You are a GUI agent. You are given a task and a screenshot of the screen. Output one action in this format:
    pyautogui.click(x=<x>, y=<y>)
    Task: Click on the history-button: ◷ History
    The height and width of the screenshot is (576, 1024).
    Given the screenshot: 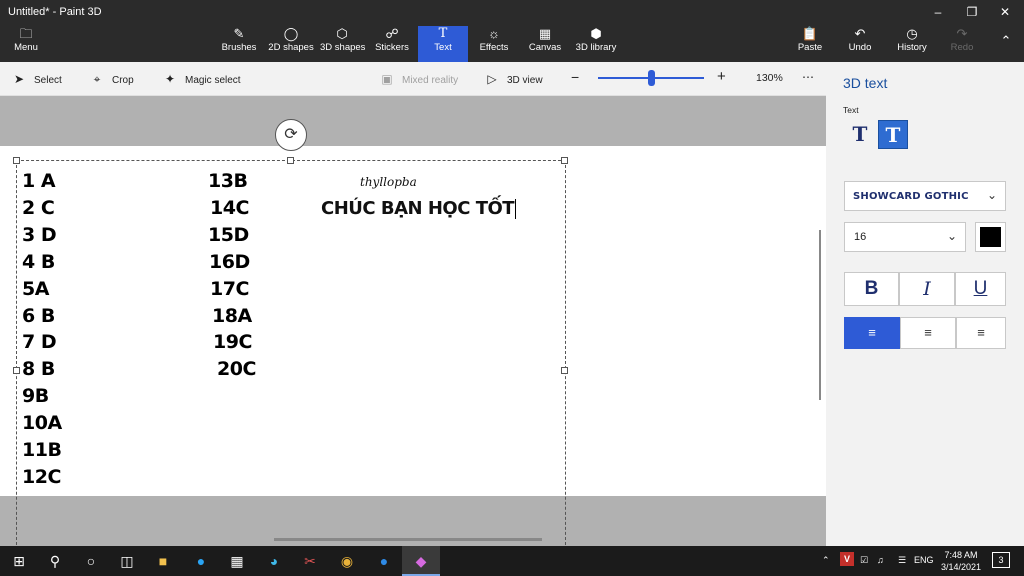 What is the action you would take?
    pyautogui.click(x=912, y=44)
    